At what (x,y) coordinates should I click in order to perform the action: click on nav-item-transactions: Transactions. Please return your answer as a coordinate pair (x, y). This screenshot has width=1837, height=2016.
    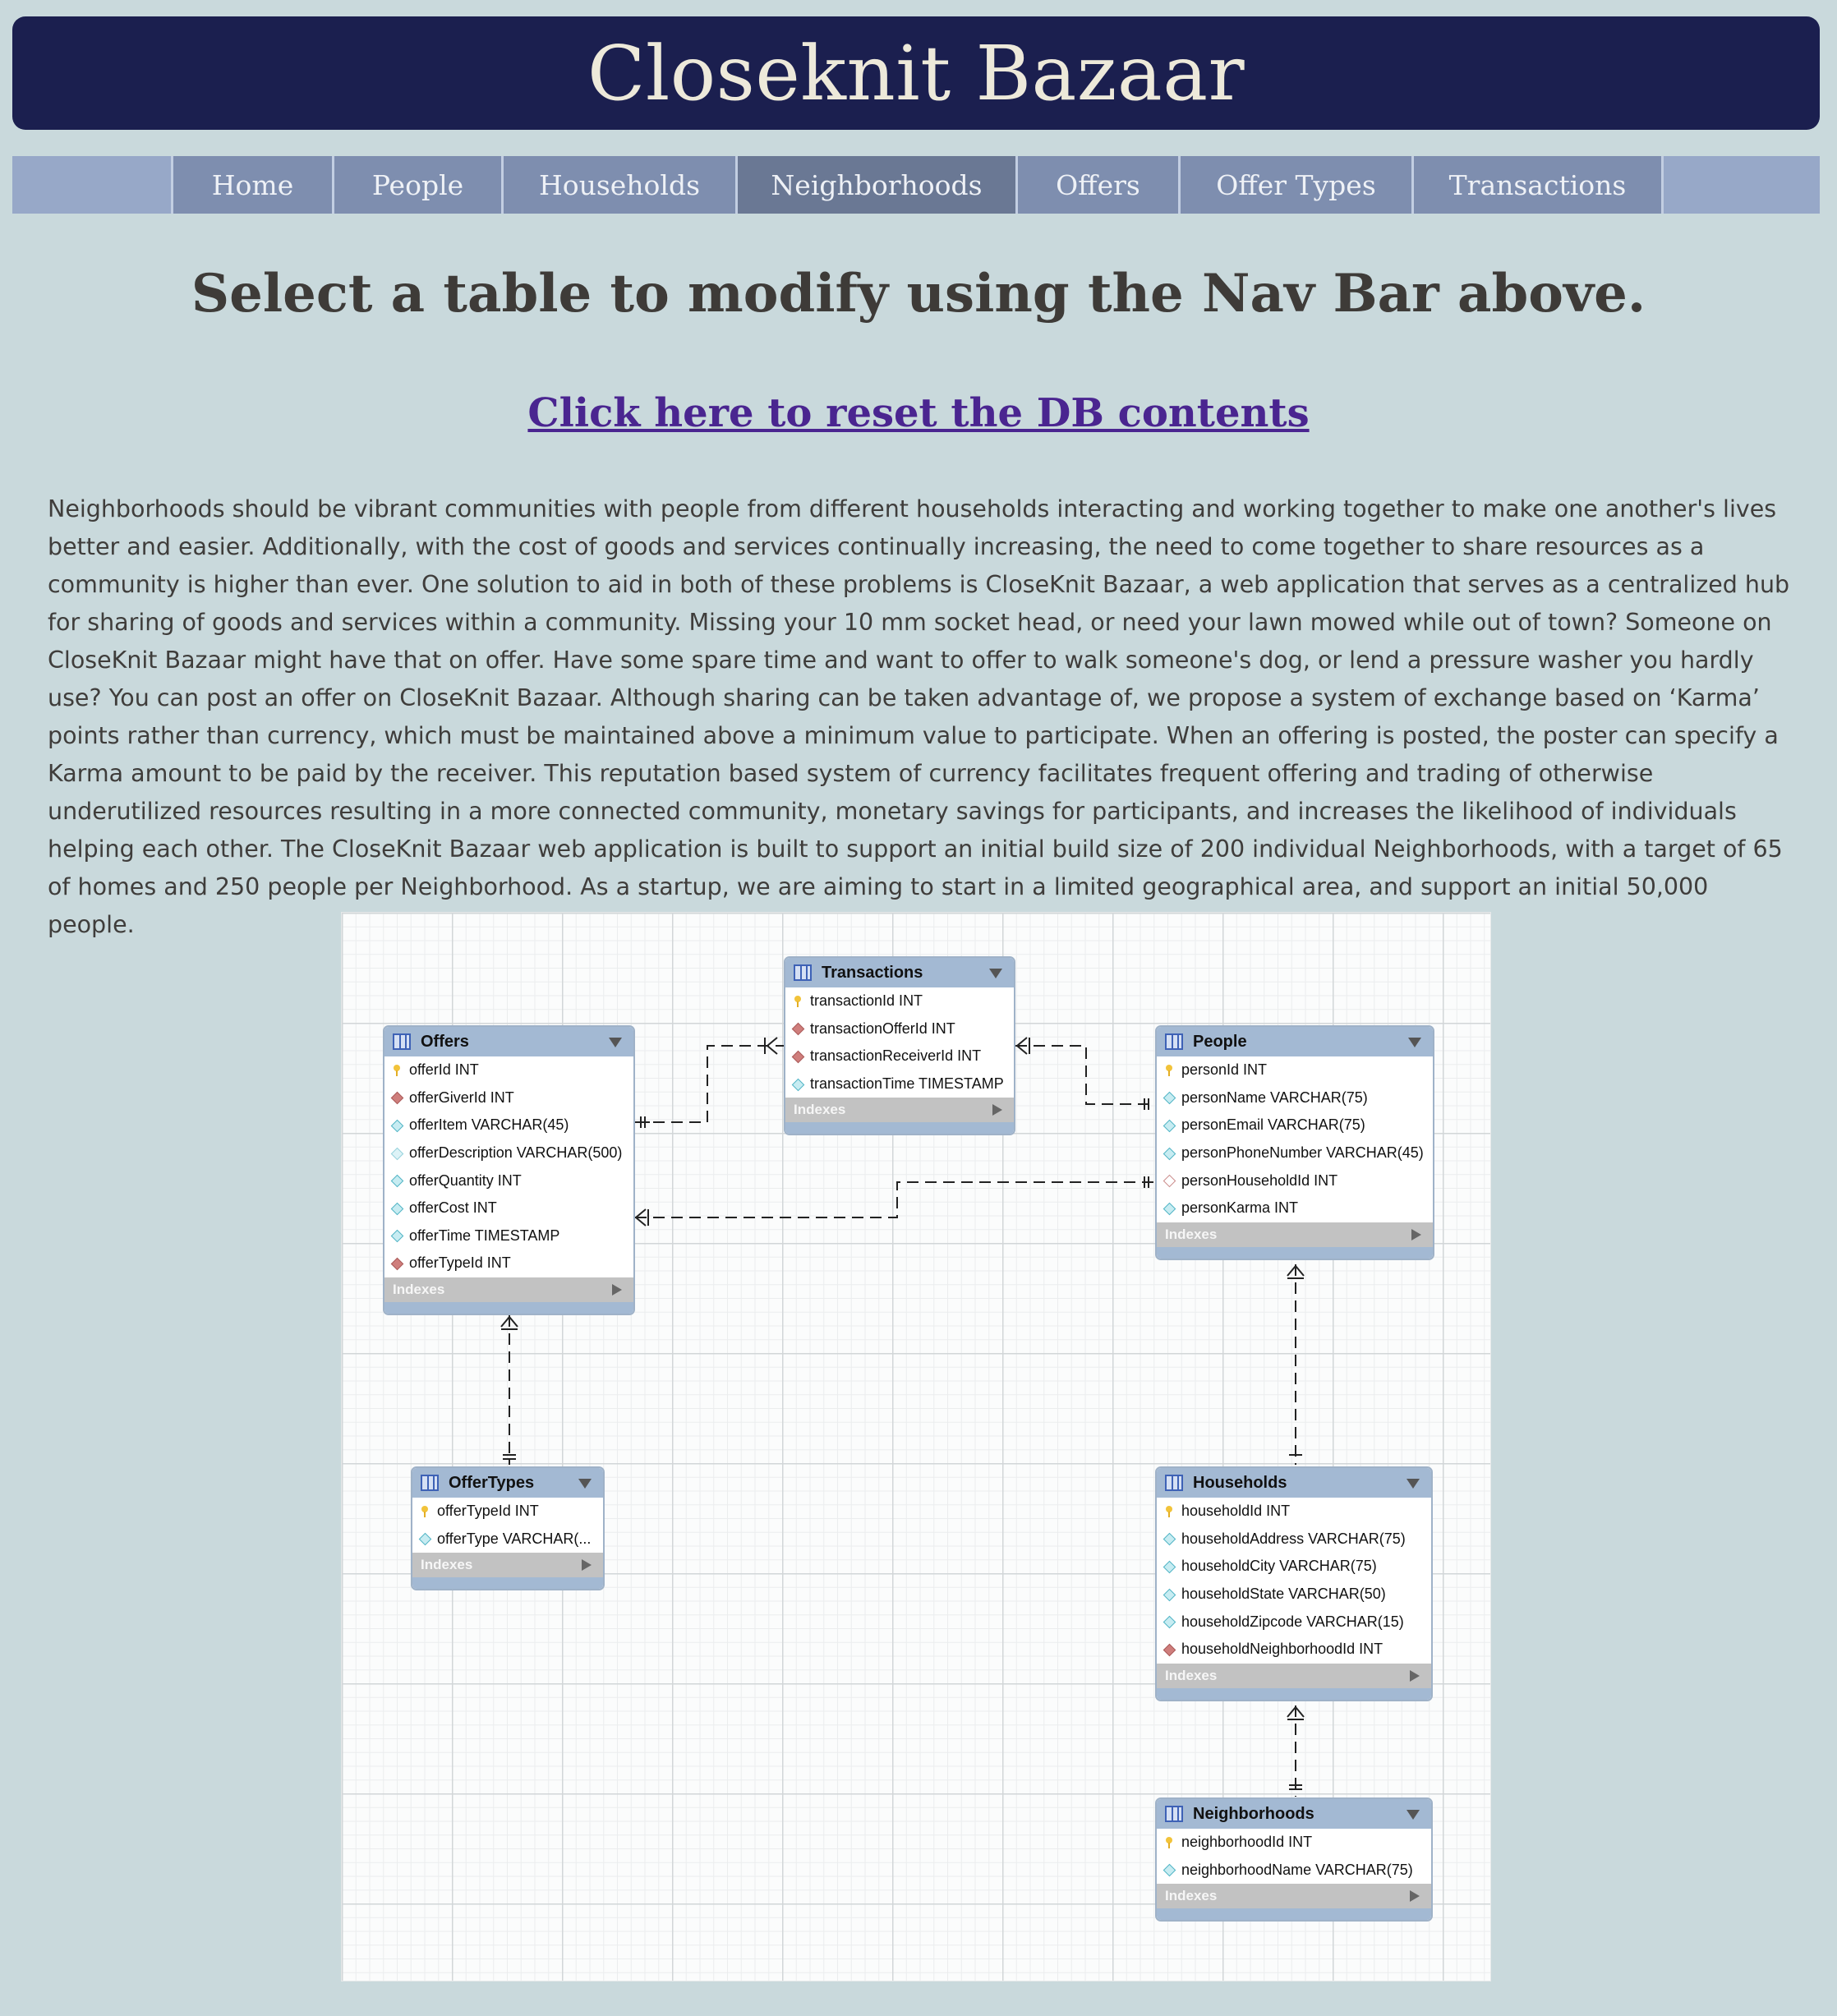
    Looking at the image, I should click on (1536, 185).